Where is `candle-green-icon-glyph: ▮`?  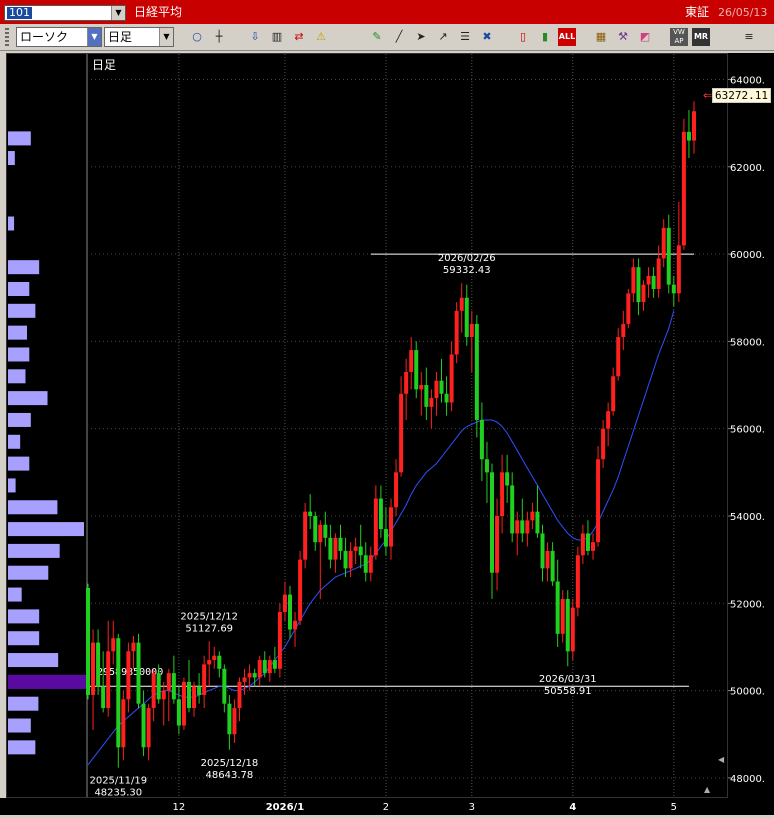
candle-green-icon-glyph: ▮ is located at coordinates (545, 37).